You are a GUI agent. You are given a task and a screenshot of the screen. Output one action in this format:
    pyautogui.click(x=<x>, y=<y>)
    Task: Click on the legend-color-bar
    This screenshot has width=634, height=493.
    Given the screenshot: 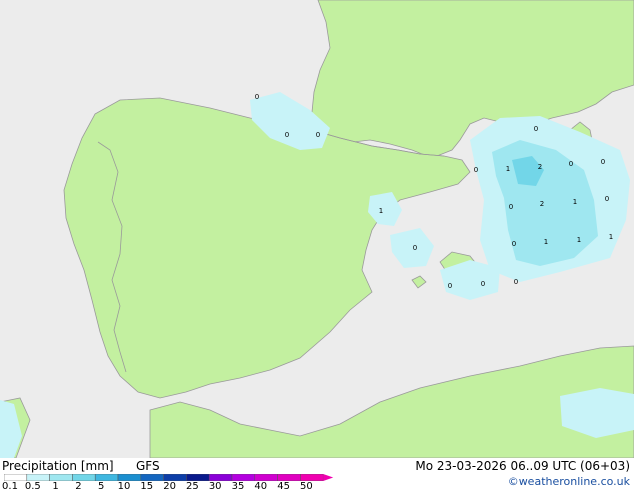 What is the action you would take?
    pyautogui.click(x=169, y=477)
    